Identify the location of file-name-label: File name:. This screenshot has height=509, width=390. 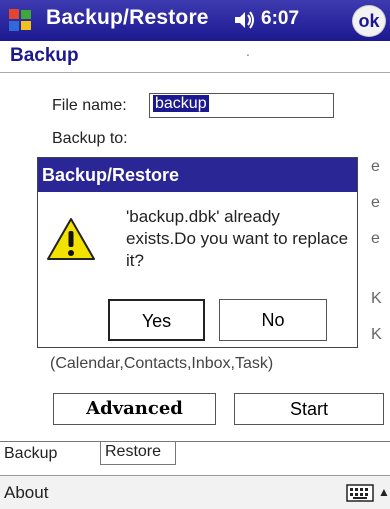
(89, 105).